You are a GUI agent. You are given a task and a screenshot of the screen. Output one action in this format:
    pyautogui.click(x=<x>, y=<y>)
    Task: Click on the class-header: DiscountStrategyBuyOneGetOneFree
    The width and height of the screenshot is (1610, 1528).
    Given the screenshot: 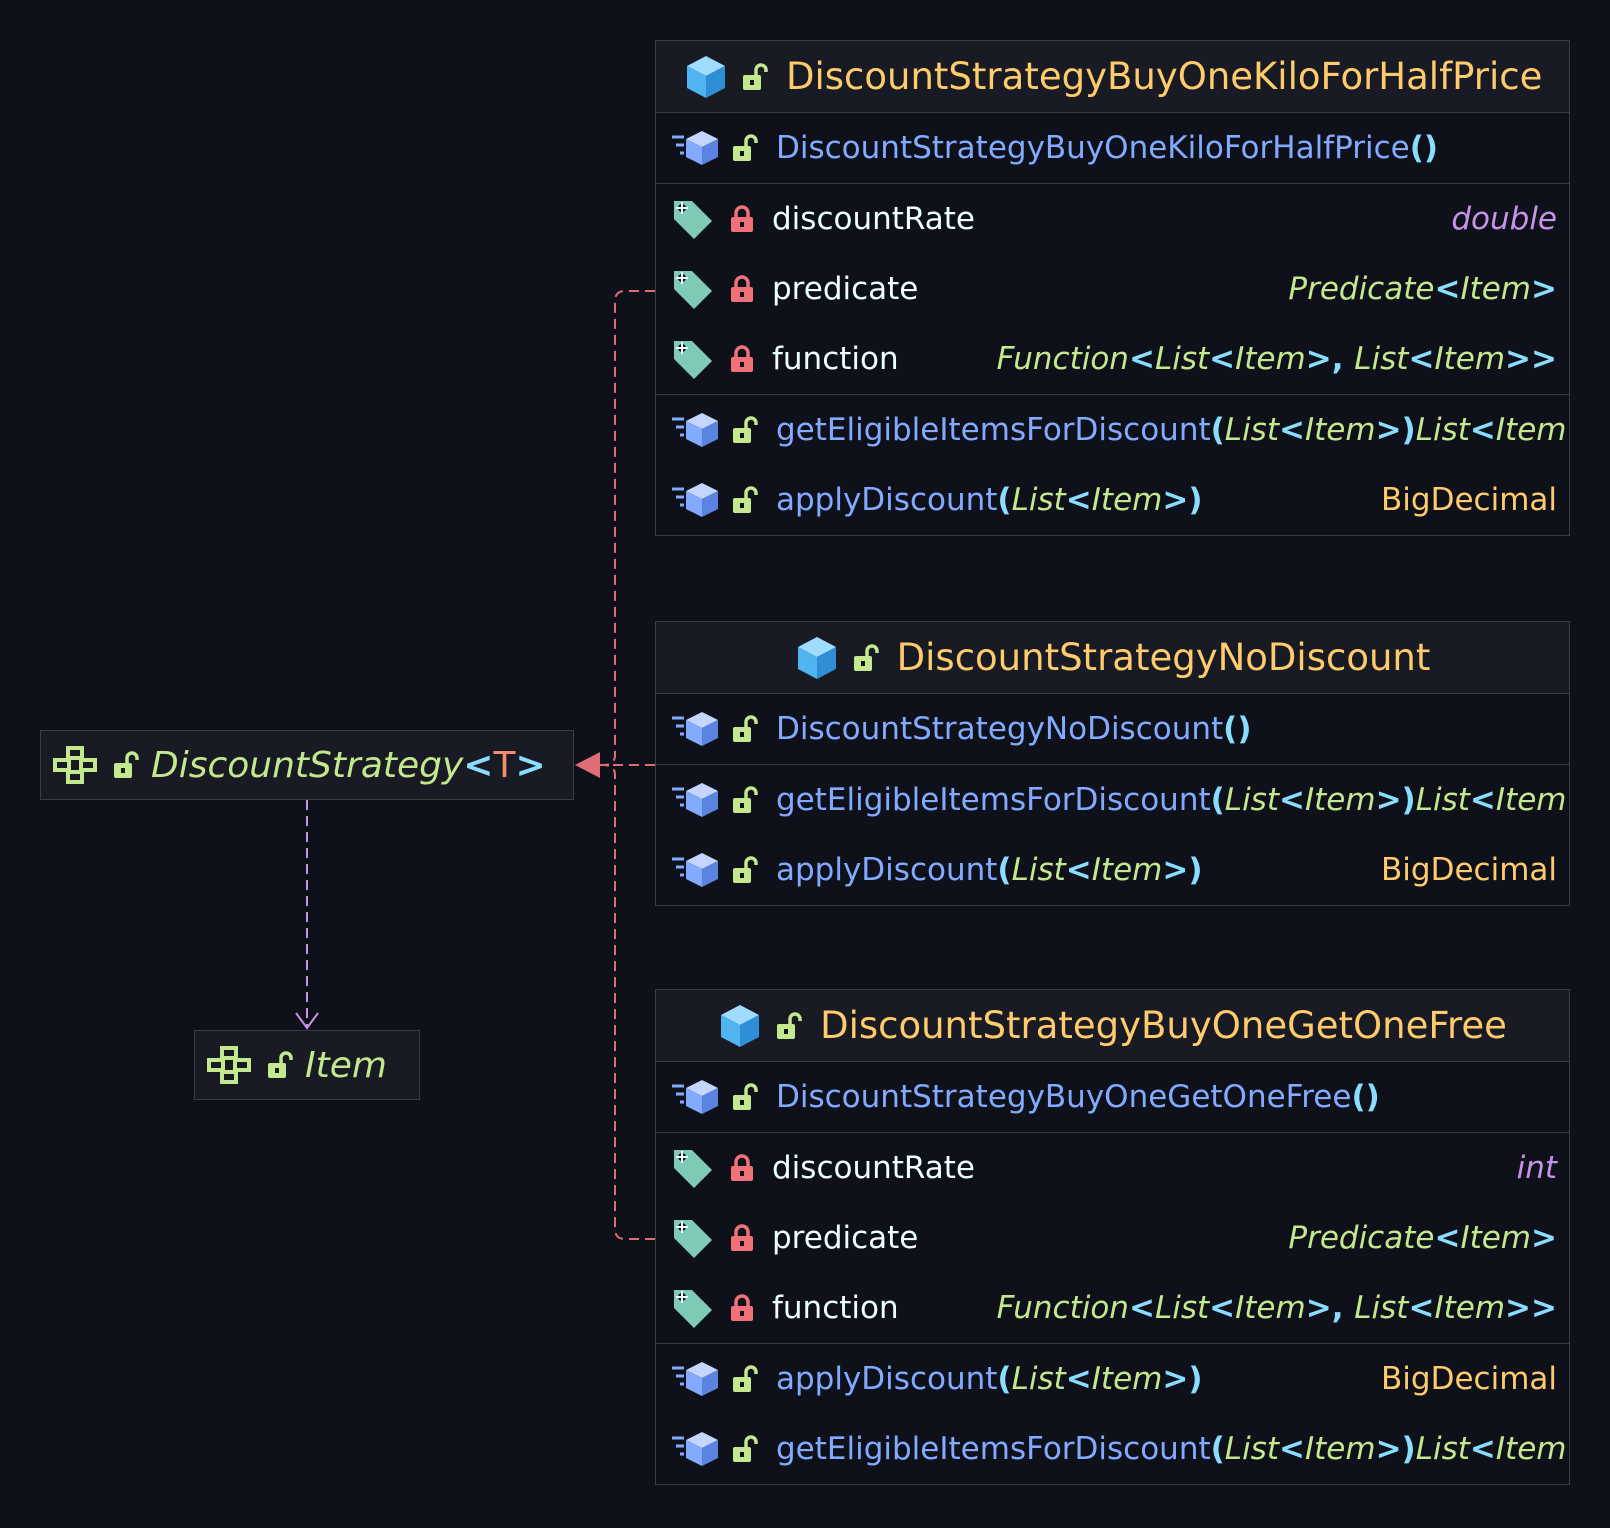 What is the action you would take?
    pyautogui.click(x=1112, y=1026)
    